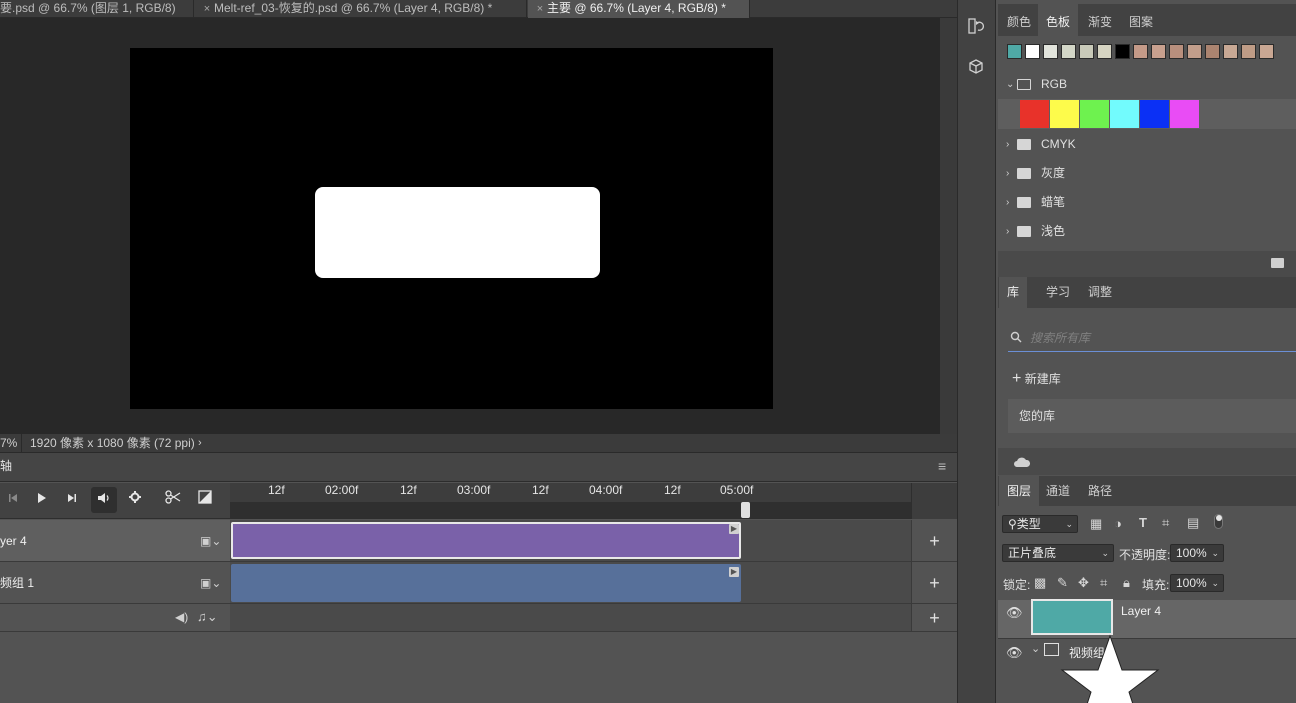 This screenshot has width=1296, height=703. I want to click on tab-channels: 通道, so click(1058, 491).